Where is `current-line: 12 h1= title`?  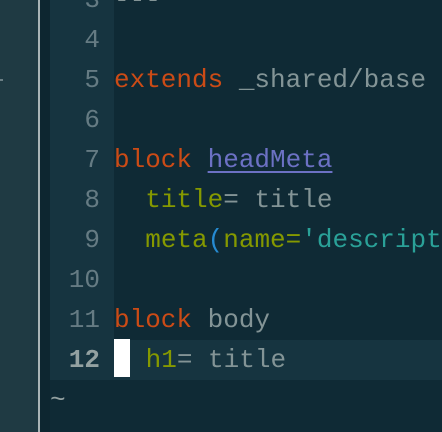 current-line: 12 h1= title is located at coordinates (246, 359).